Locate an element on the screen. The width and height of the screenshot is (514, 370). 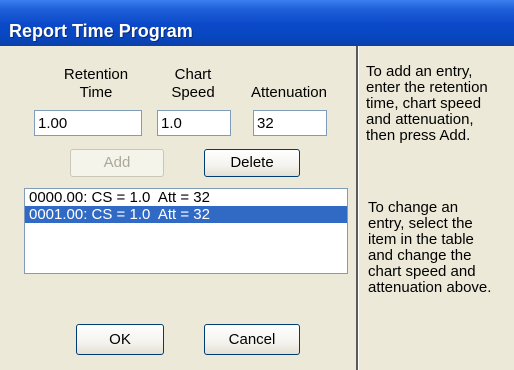
help-line: enter the retention is located at coordinates (427, 87).